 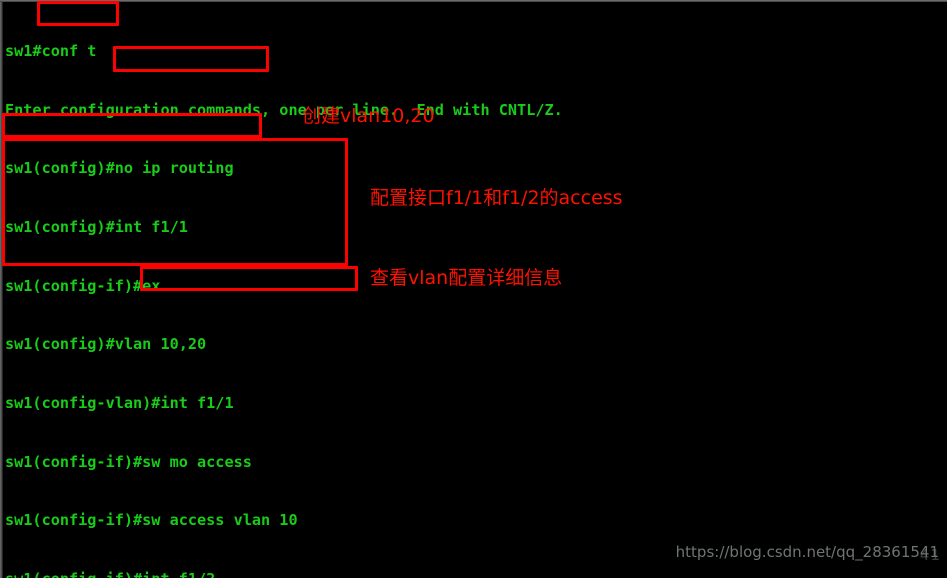 What do you see at coordinates (496, 198) in the screenshot?
I see `note-config-access: 配置接口f1/1和f1/2的access` at bounding box center [496, 198].